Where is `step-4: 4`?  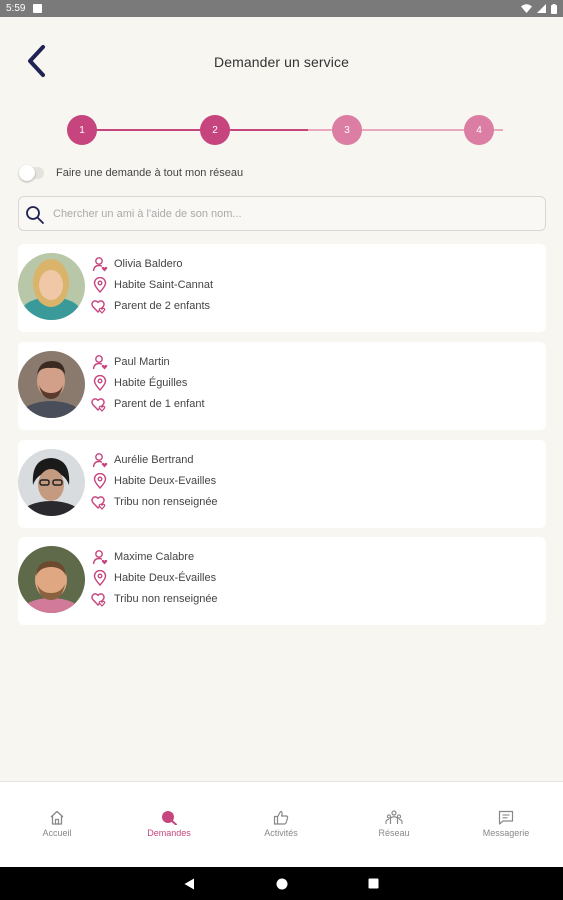 step-4: 4 is located at coordinates (479, 130).